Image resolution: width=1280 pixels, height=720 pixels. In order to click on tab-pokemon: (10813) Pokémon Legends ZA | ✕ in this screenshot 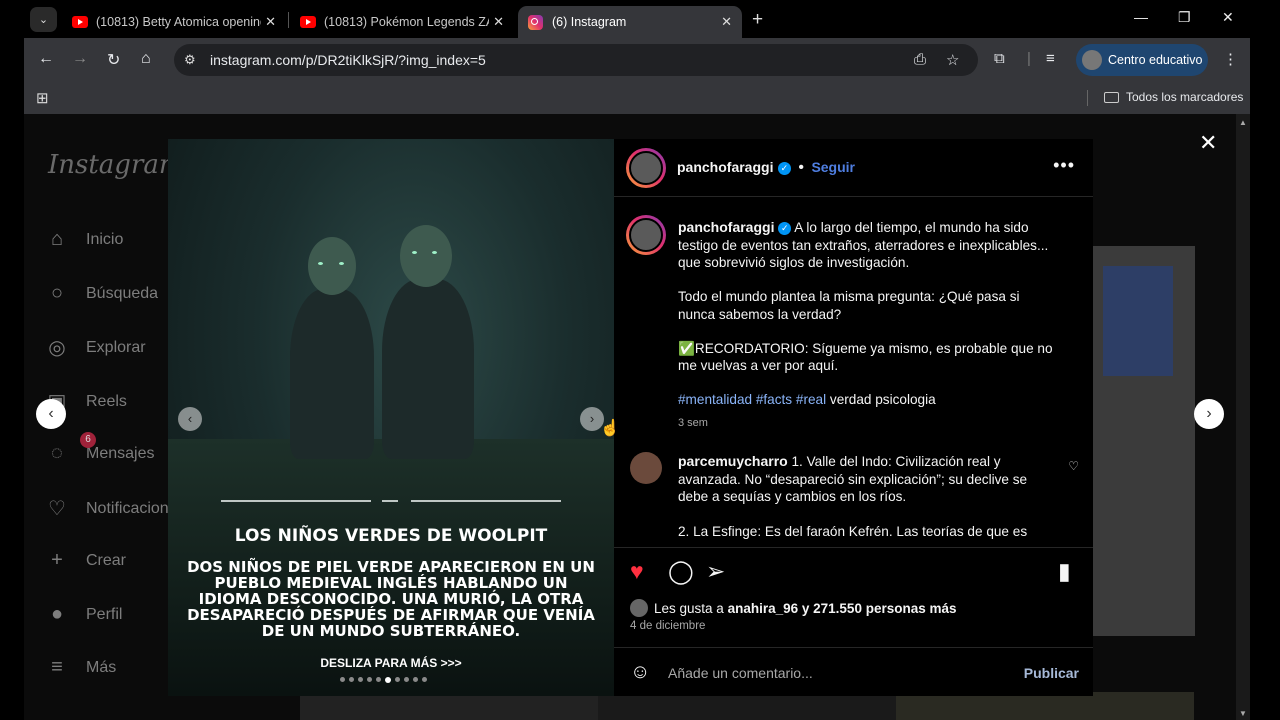, I will do `click(402, 22)`.